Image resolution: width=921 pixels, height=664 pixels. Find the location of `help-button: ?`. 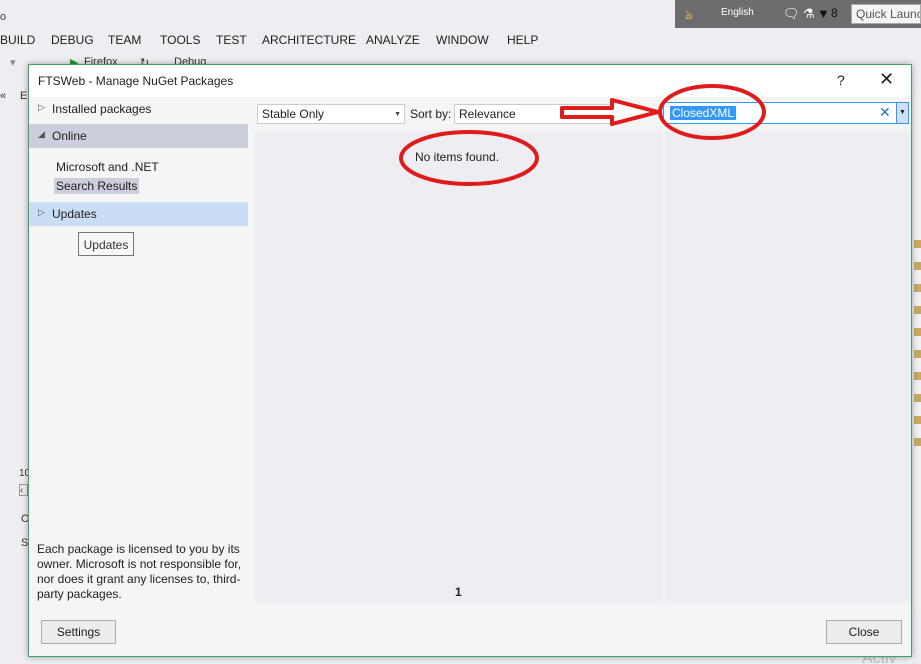

help-button: ? is located at coordinates (841, 80).